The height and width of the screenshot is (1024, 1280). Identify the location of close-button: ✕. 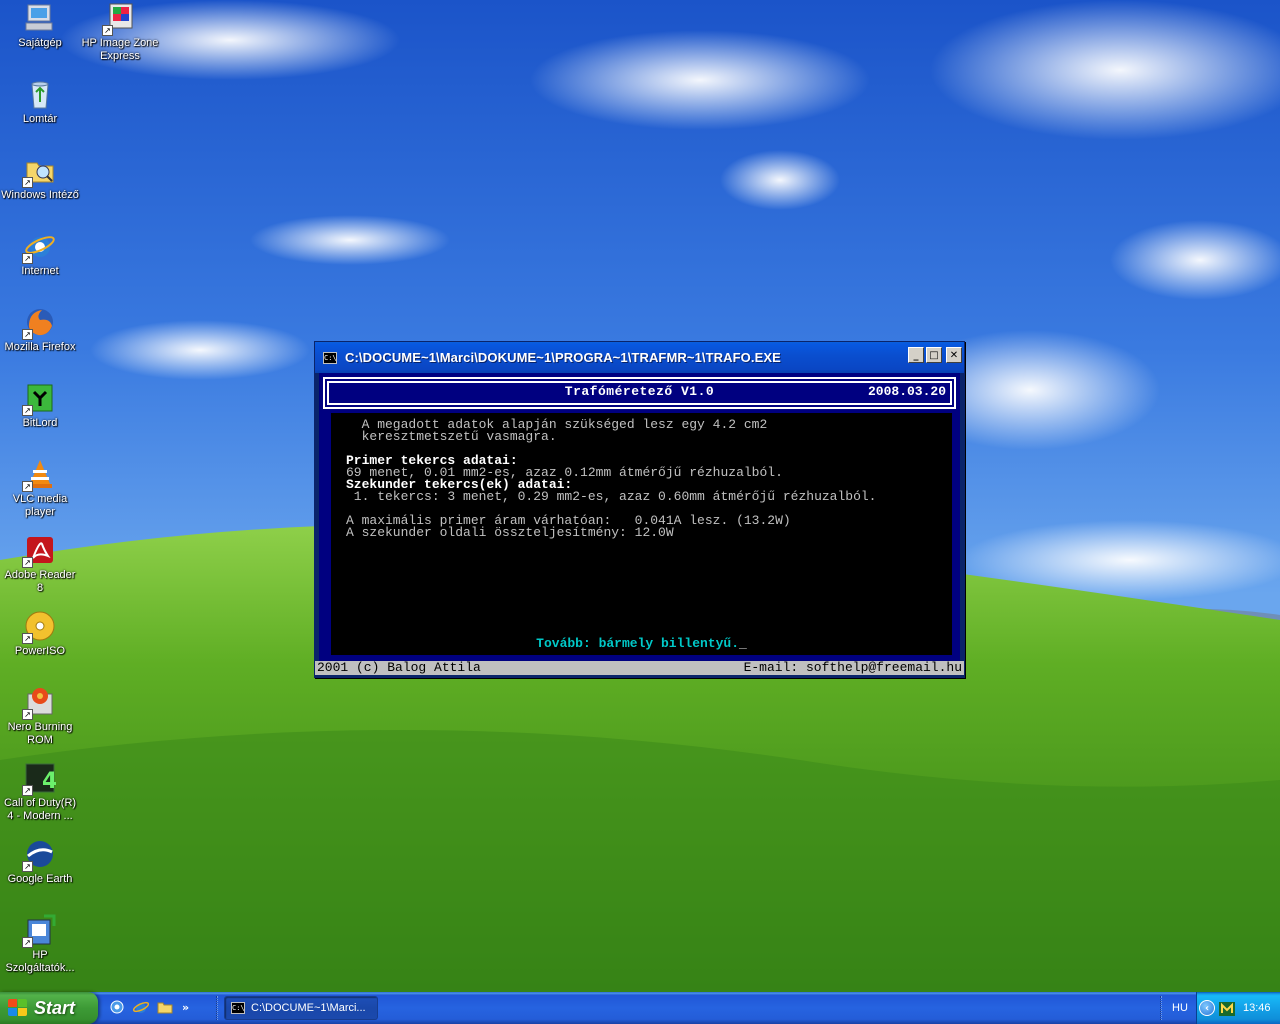
(954, 355).